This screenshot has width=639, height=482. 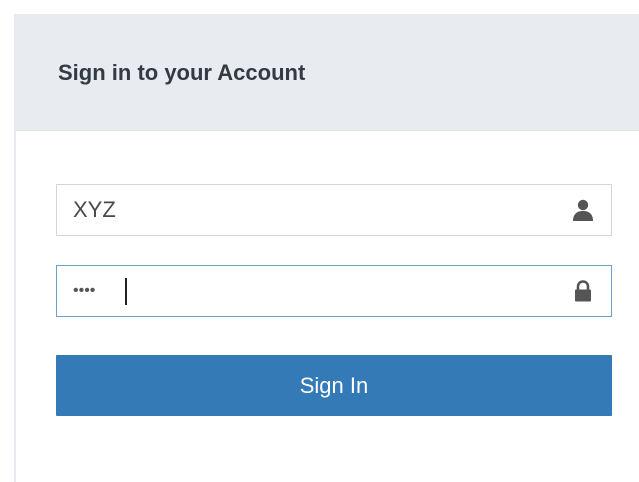 I want to click on user-icon, so click(x=583, y=210).